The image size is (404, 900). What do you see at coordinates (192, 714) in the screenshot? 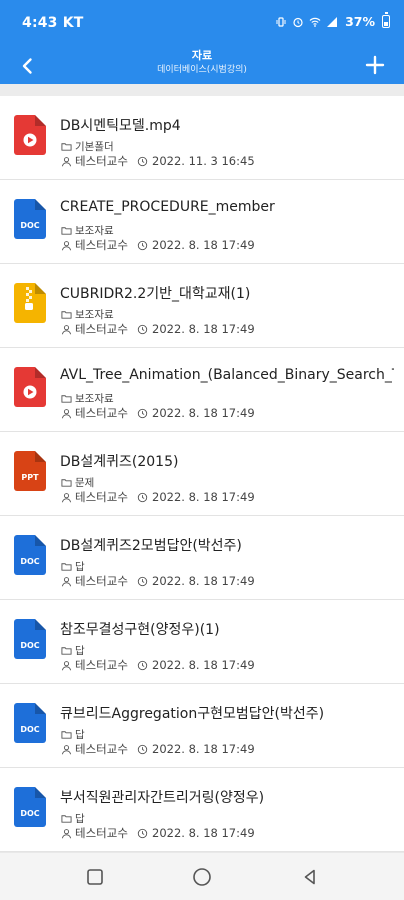
I see `file-name: 큐브리드Aggregation구현모범답안(박선주)` at bounding box center [192, 714].